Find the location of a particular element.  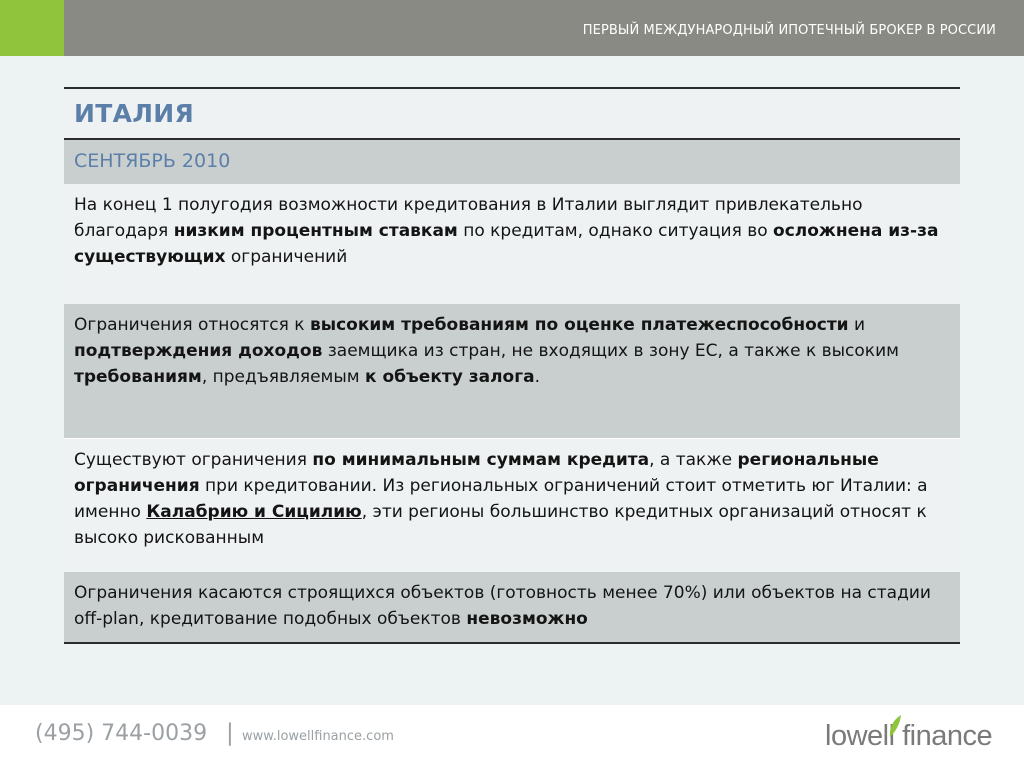

lowell-finance-logo: lowell finance is located at coordinates (915, 736).